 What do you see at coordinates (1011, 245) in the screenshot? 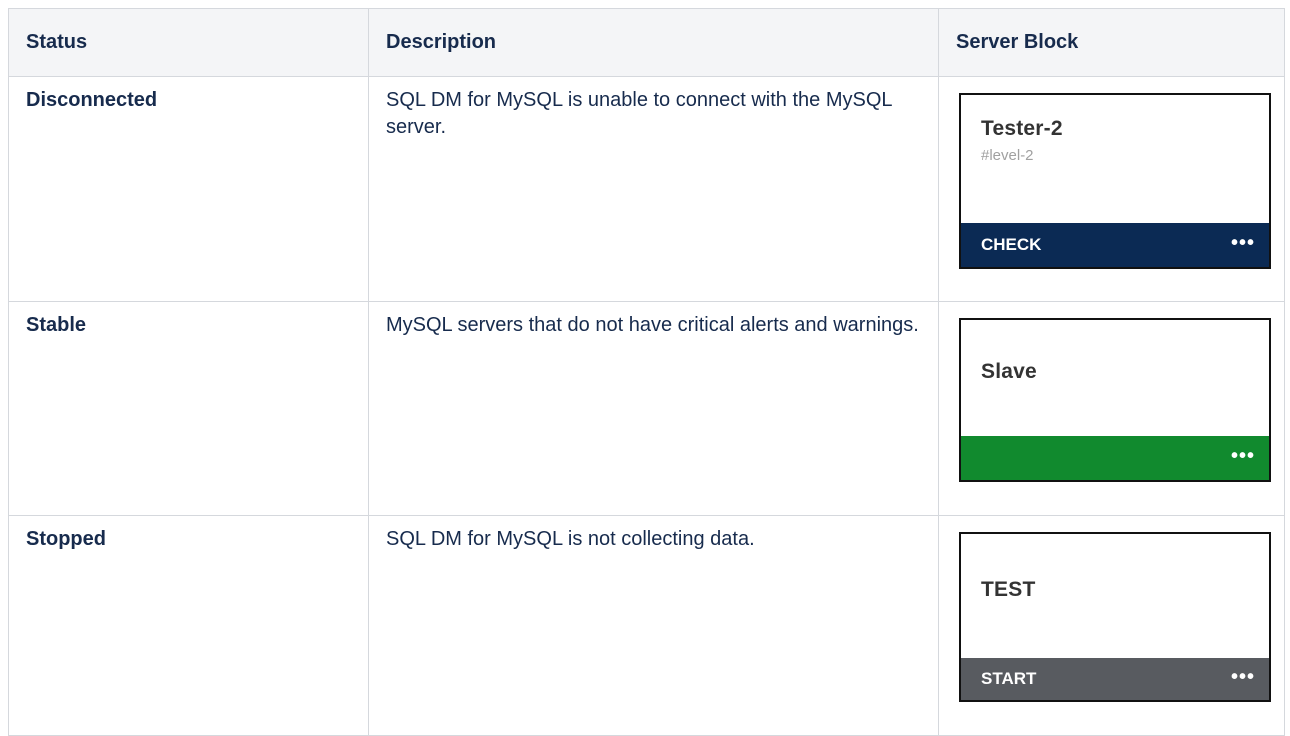
I see `check-button: CHECK` at bounding box center [1011, 245].